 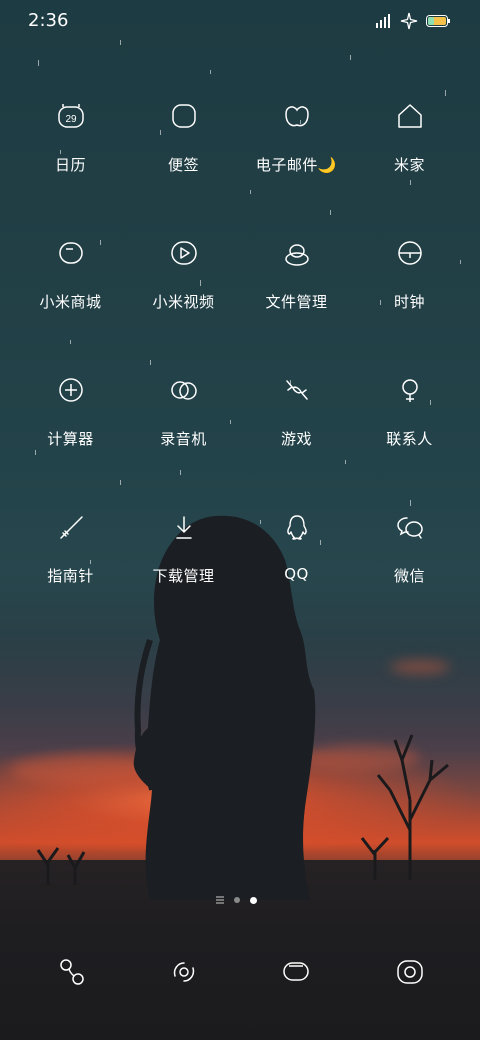 I want to click on status-bar: 2:36, so click(x=240, y=22).